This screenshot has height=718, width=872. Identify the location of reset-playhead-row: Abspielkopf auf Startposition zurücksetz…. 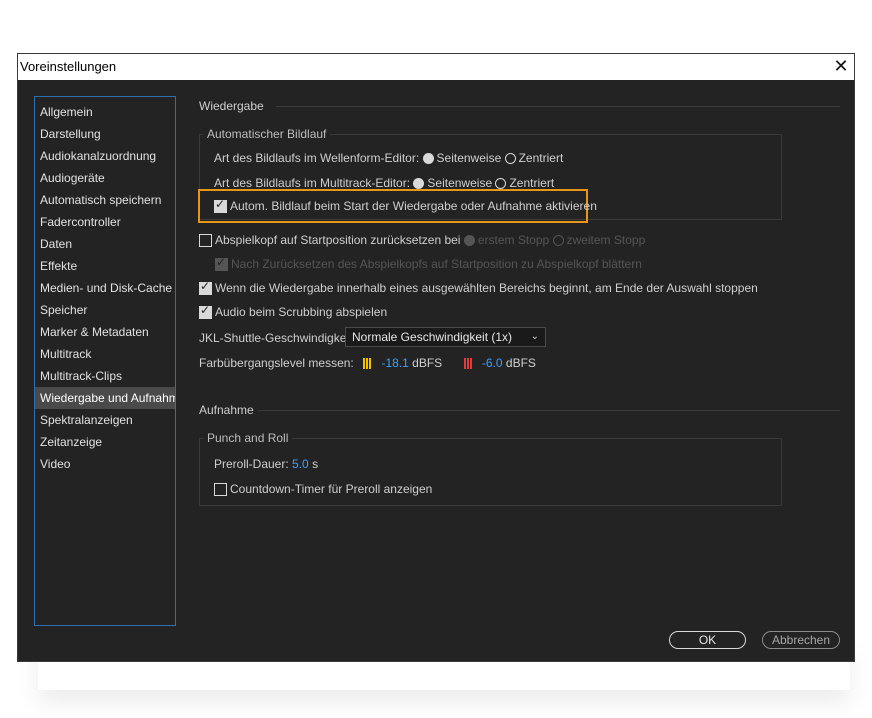
(422, 240).